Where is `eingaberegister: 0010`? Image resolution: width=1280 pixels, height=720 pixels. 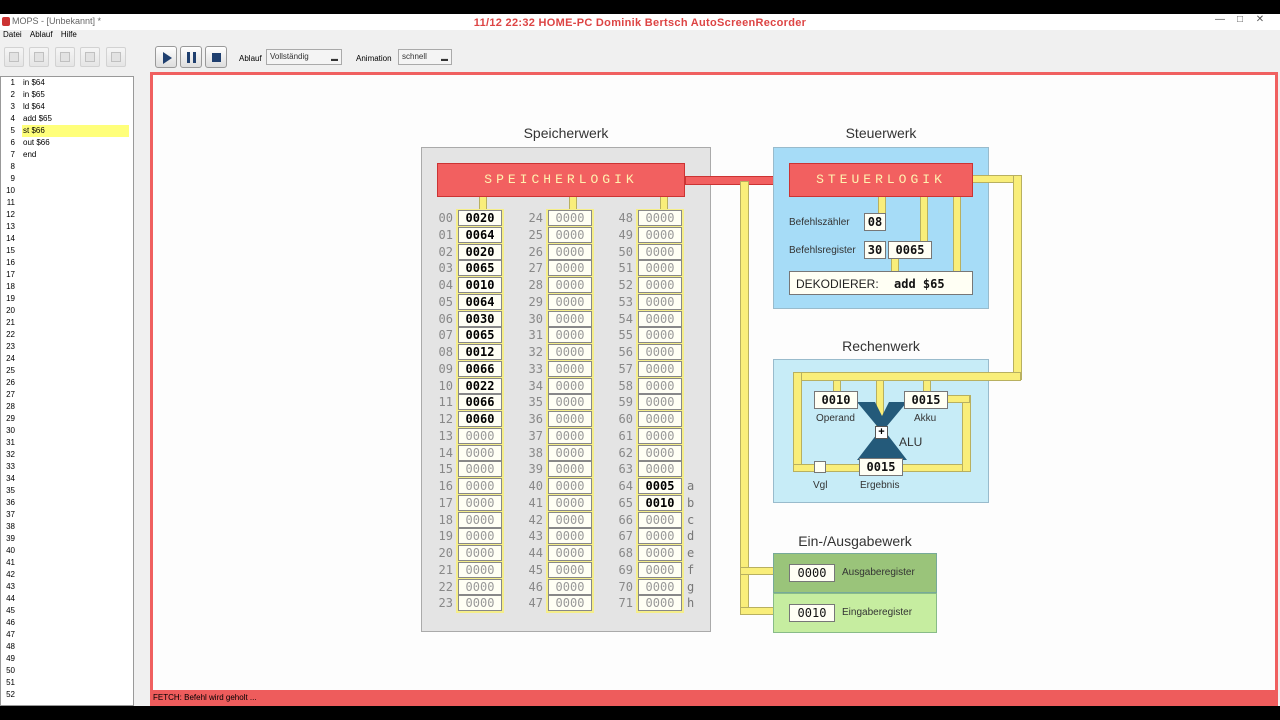
eingaberegister: 0010 is located at coordinates (812, 613).